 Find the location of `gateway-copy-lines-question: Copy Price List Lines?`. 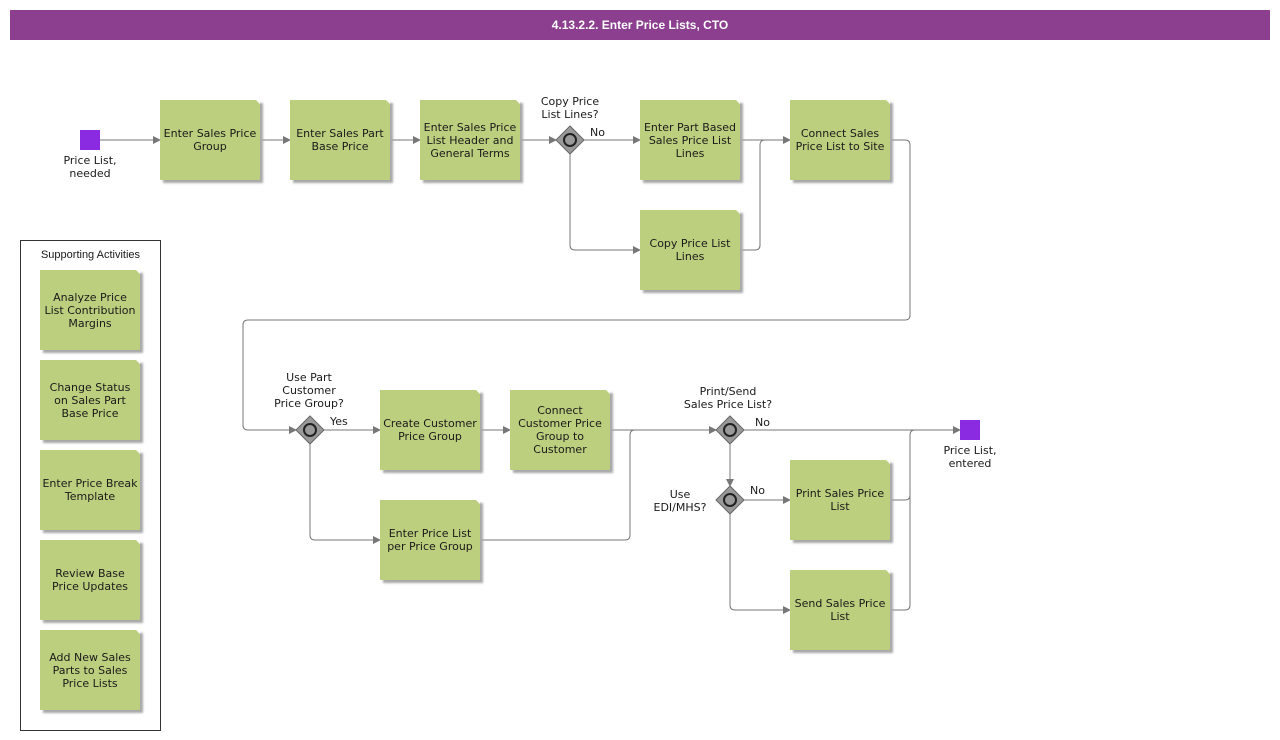

gateway-copy-lines-question: Copy Price List Lines? is located at coordinates (570, 108).